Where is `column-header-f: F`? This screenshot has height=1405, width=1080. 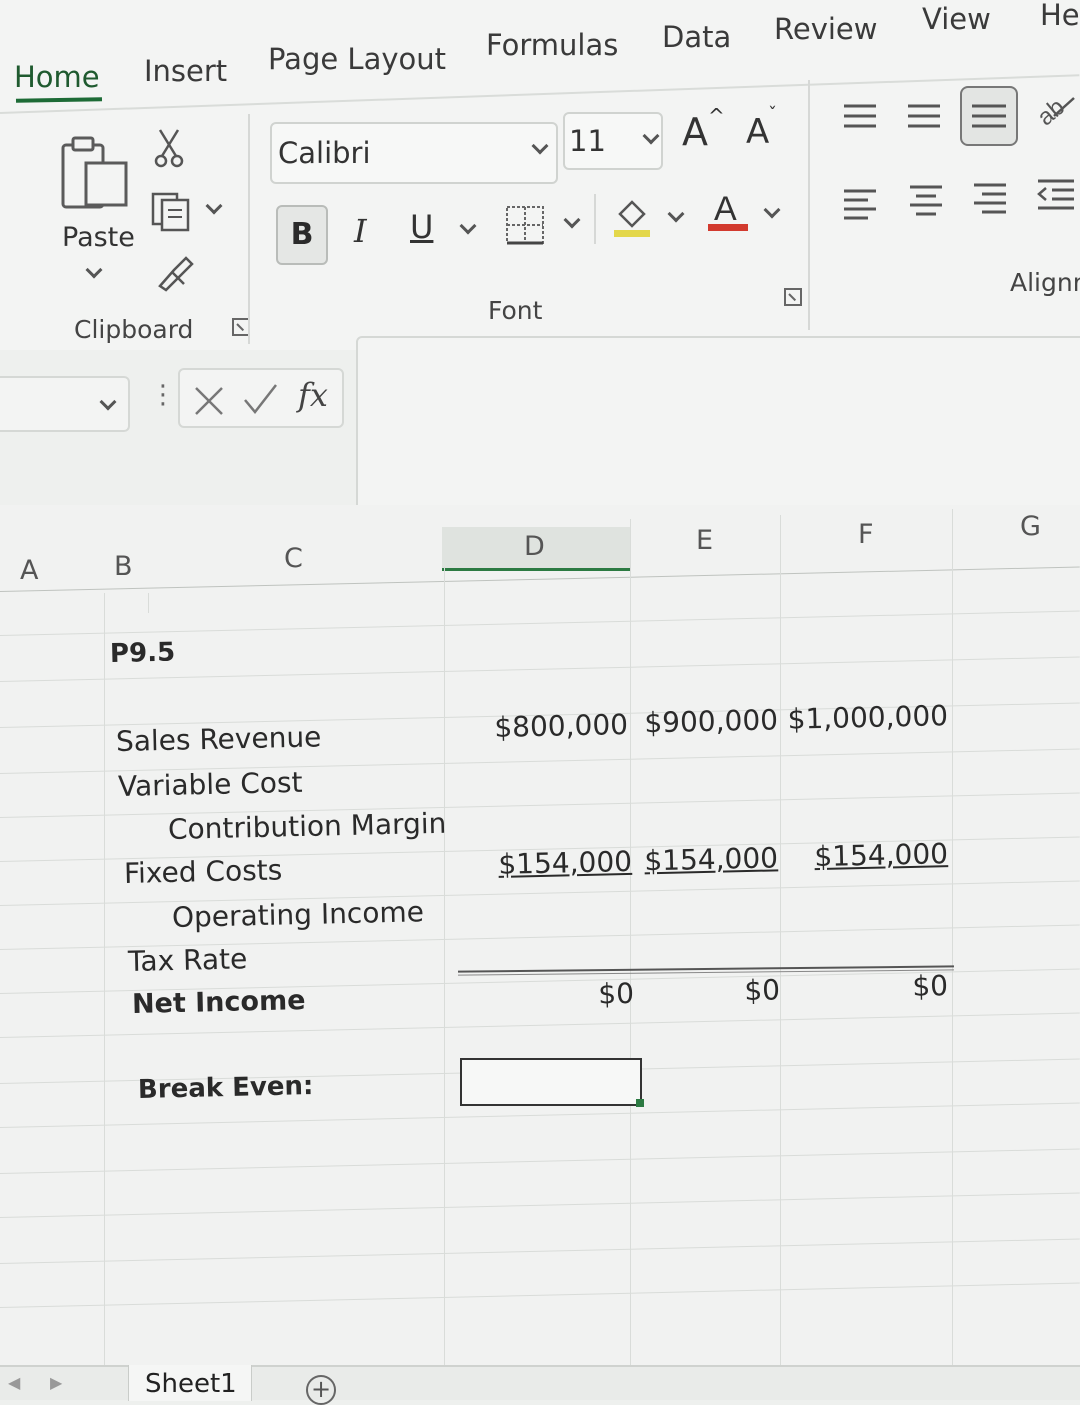
column-header-f: F is located at coordinates (866, 534).